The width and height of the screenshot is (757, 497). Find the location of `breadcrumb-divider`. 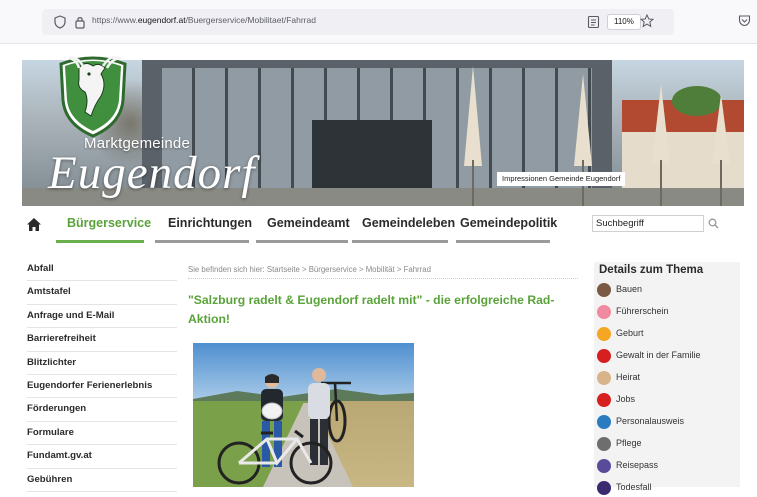

breadcrumb-divider is located at coordinates (383, 278).